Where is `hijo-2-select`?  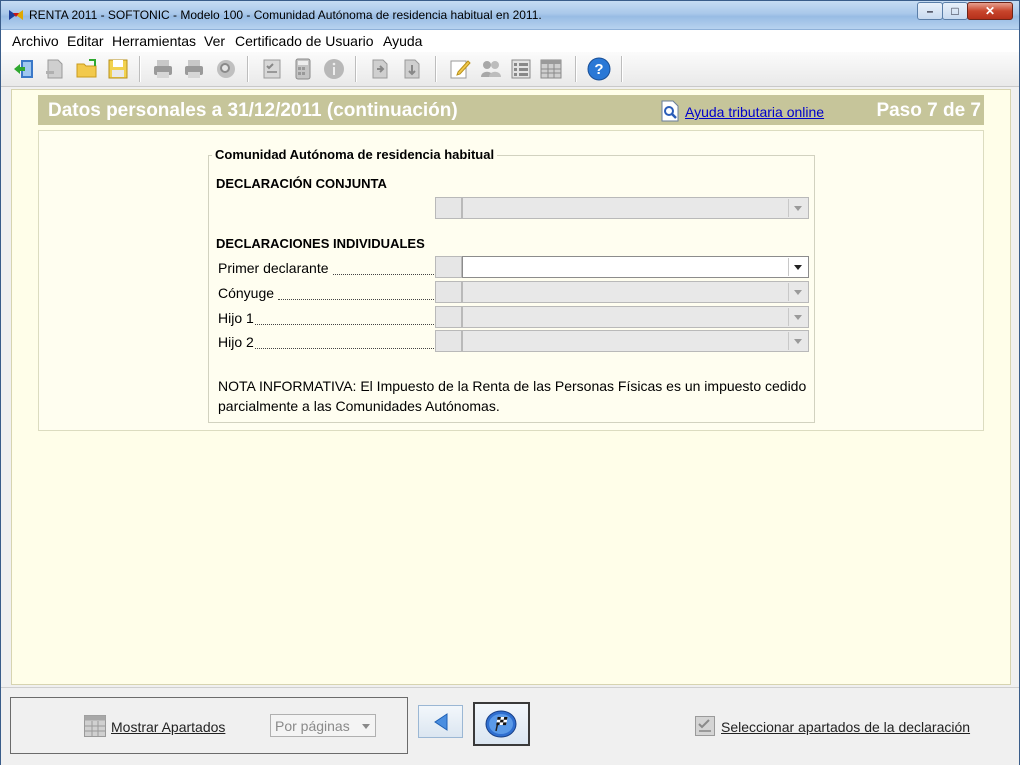
hijo-2-select is located at coordinates (635, 341).